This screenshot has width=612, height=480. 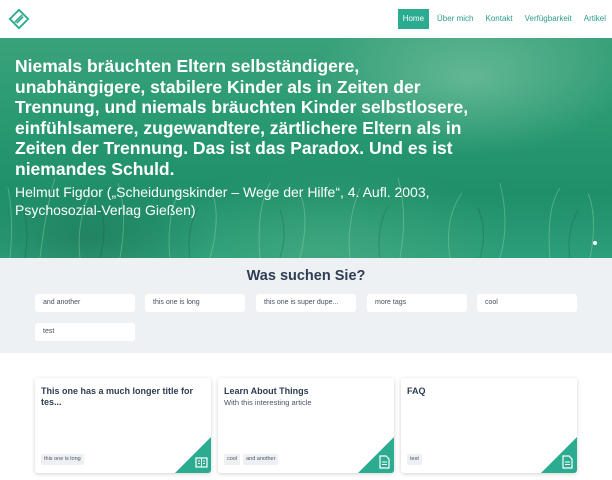 I want to click on card-tags: test, so click(x=414, y=459).